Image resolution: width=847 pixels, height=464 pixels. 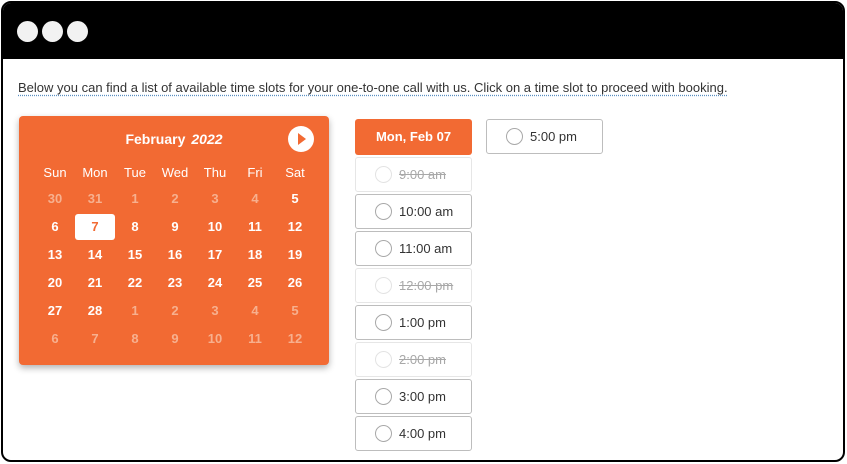 What do you see at coordinates (295, 255) in the screenshot?
I see `calendar-day: 19` at bounding box center [295, 255].